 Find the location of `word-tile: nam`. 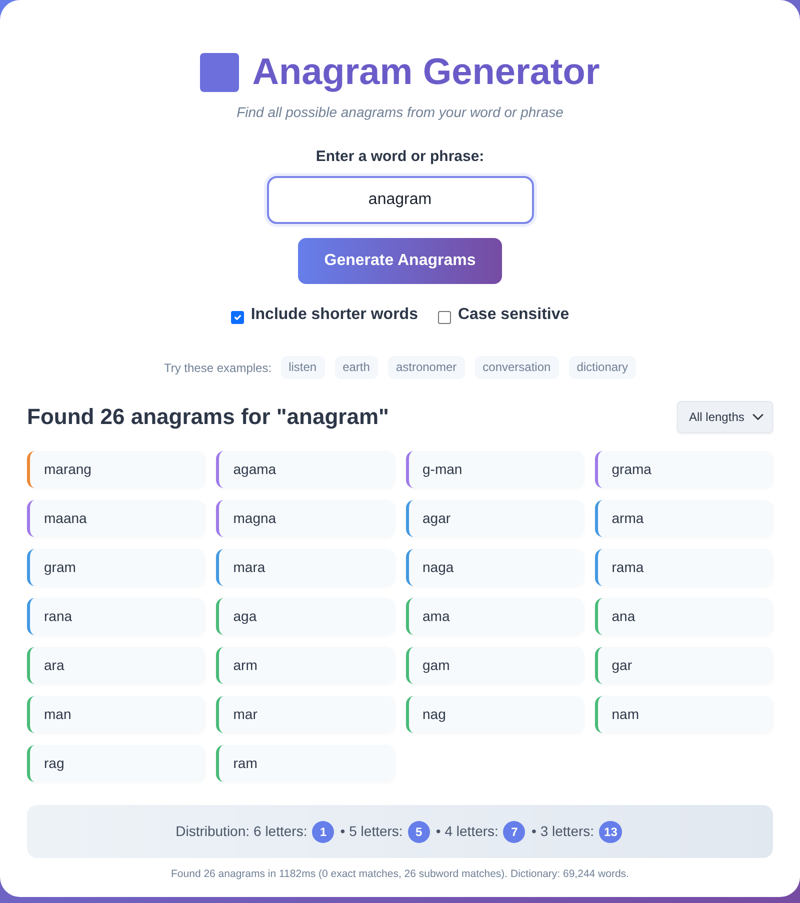

word-tile: nam is located at coordinates (683, 714).